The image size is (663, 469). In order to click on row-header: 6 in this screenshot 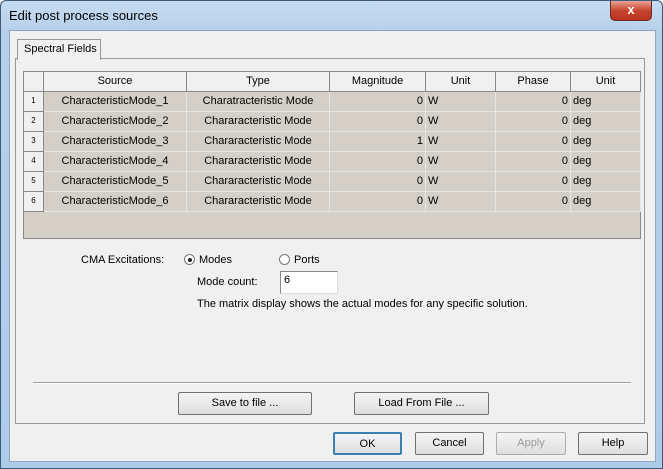, I will do `click(34, 202)`.